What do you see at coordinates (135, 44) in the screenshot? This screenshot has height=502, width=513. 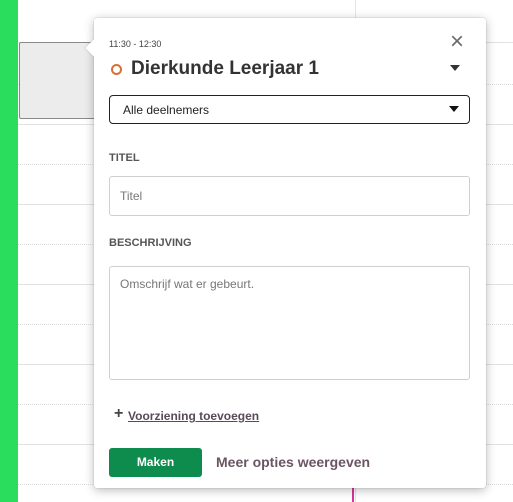 I see `event-time: 11:30 - 12:30` at bounding box center [135, 44].